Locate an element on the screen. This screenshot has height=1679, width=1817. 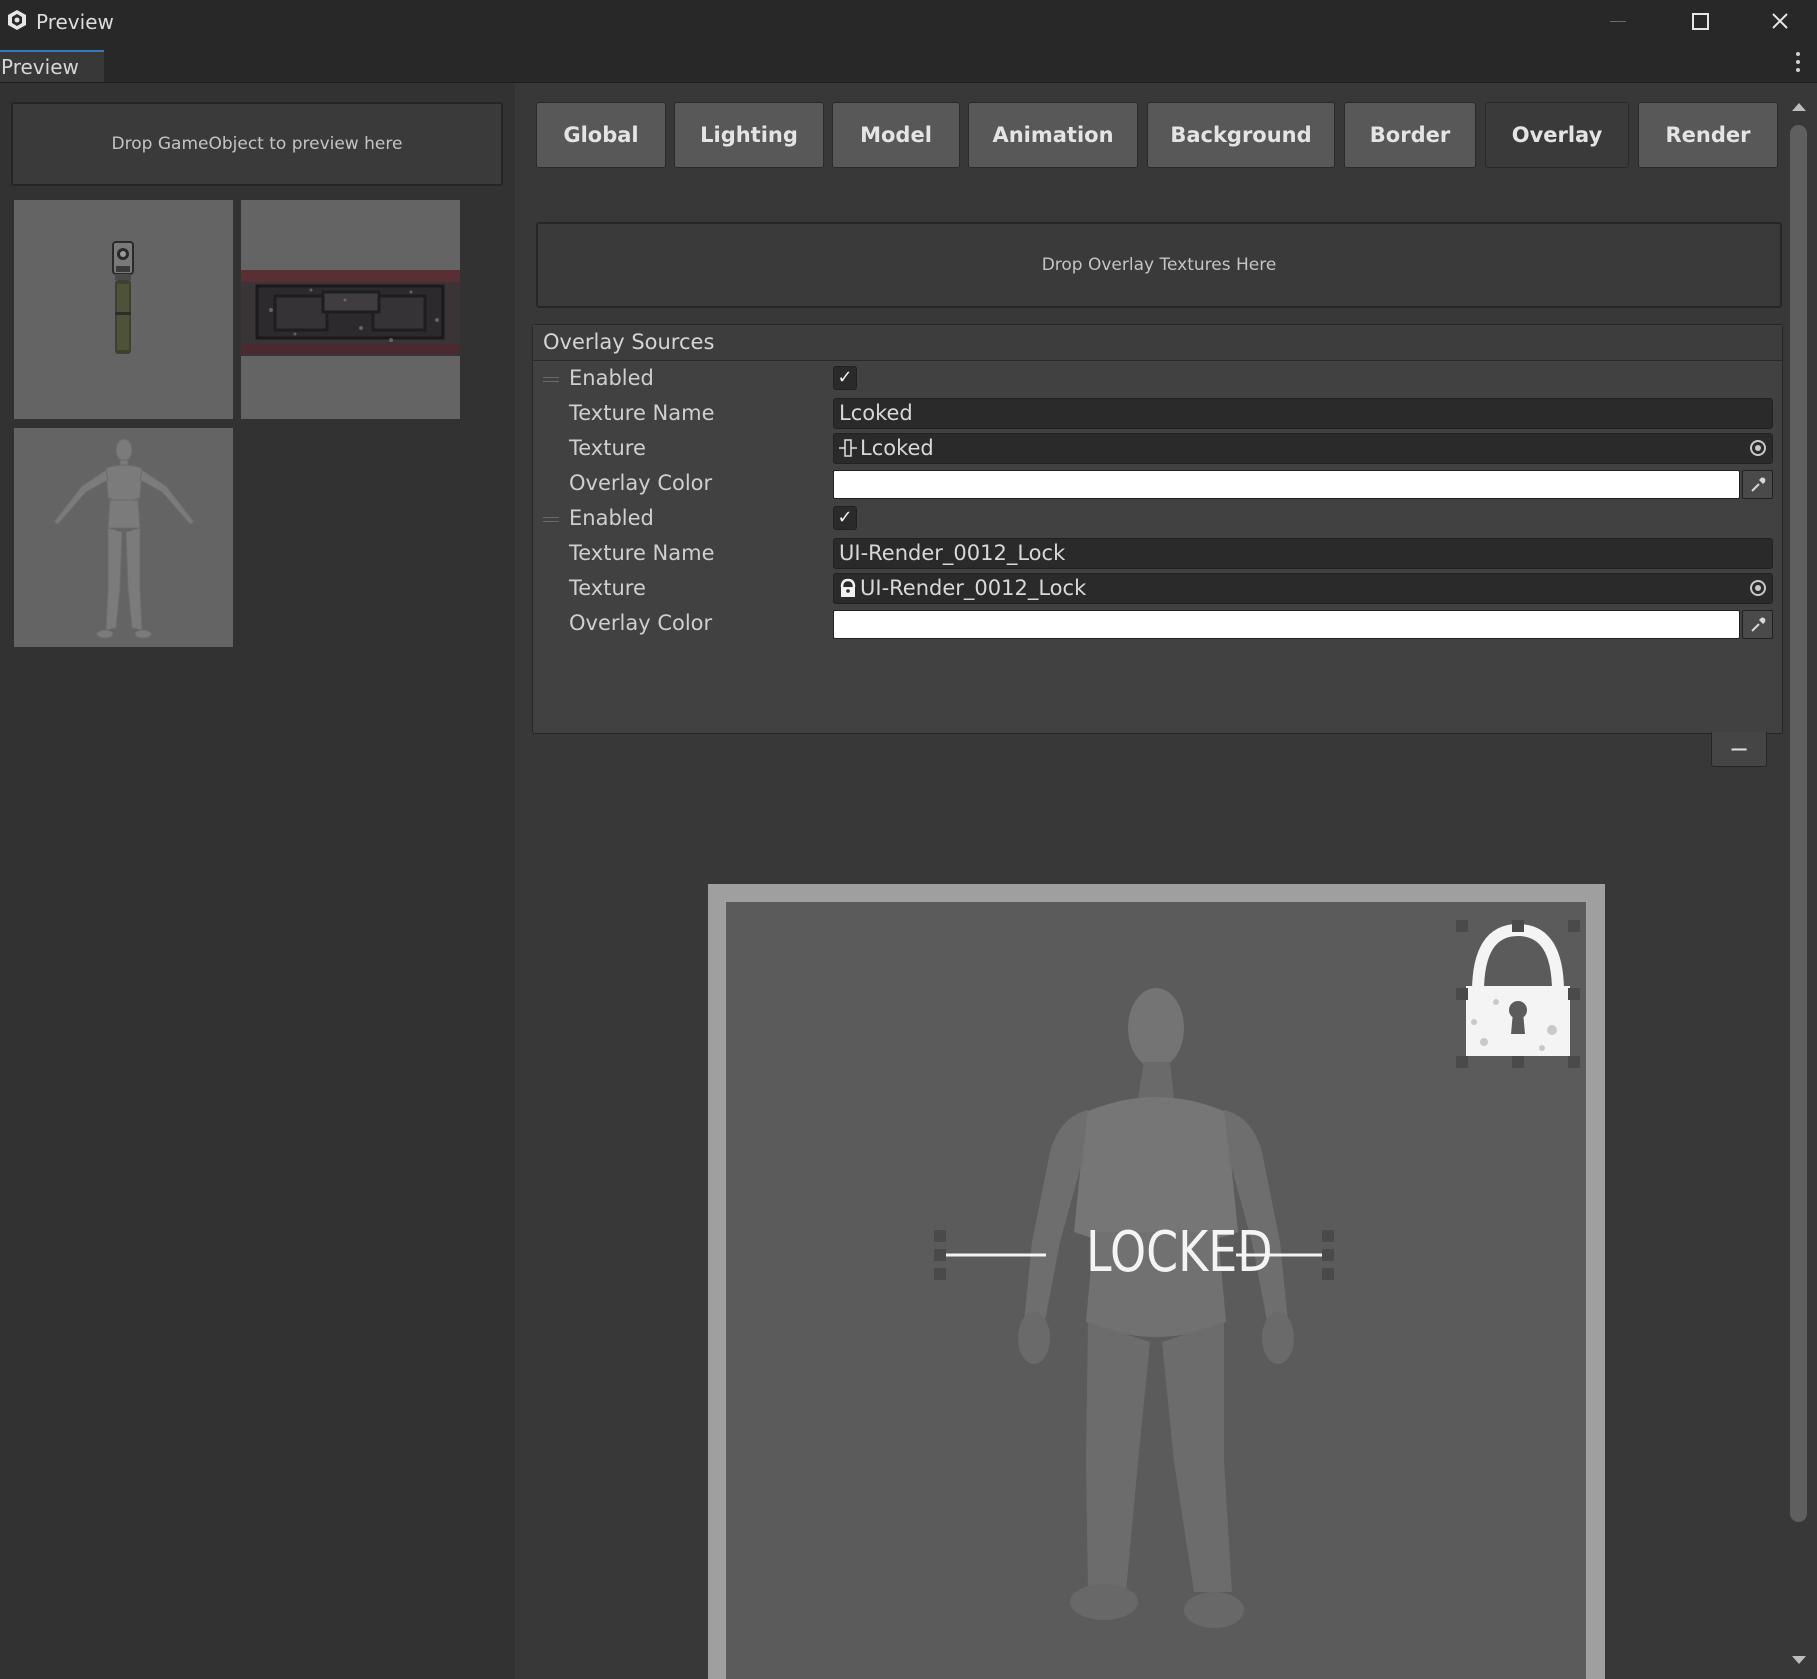
texture-thumbnail-icon is located at coordinates (848, 448).